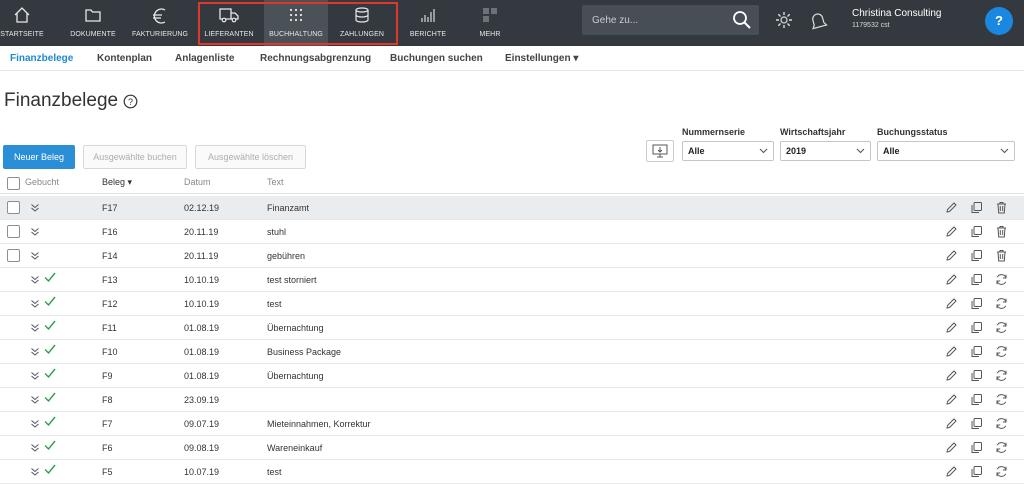 The width and height of the screenshot is (1024, 484). Describe the element at coordinates (22, 23) in the screenshot. I see `nav-startseite: STARTSEITE` at that location.